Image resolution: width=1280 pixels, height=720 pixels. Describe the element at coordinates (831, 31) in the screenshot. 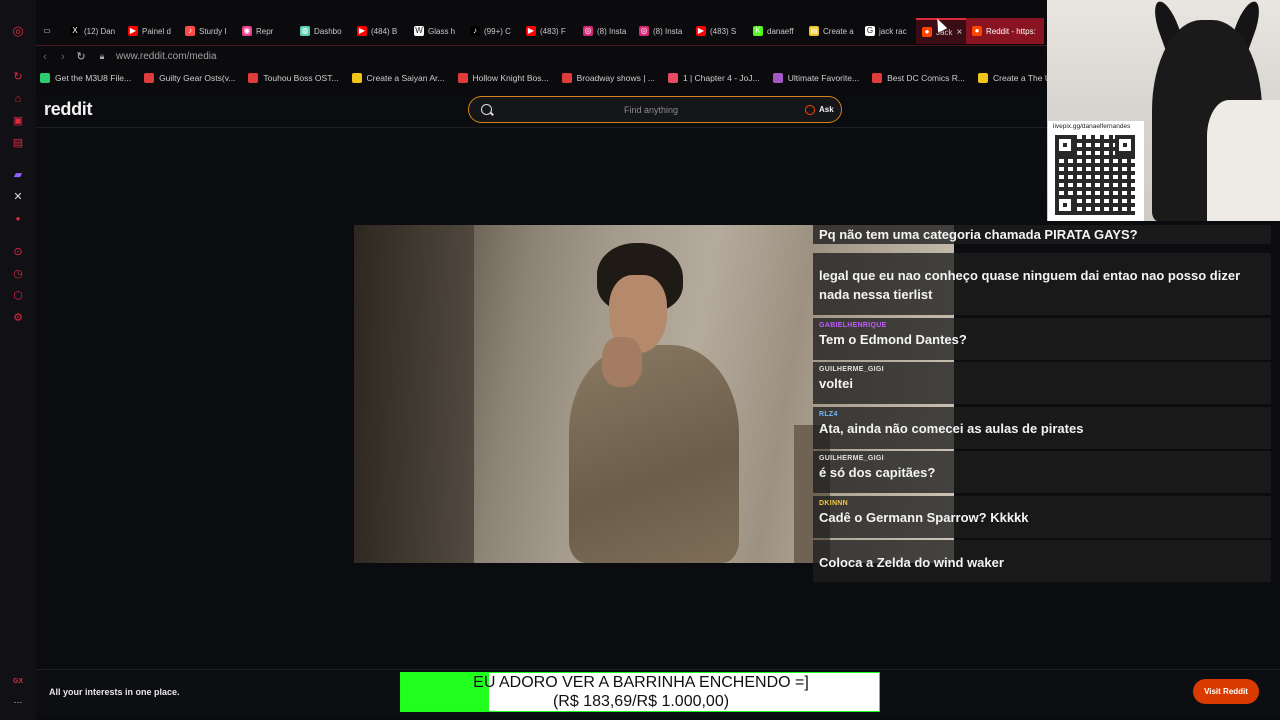

I see `tab-13: ▤ Create a` at that location.